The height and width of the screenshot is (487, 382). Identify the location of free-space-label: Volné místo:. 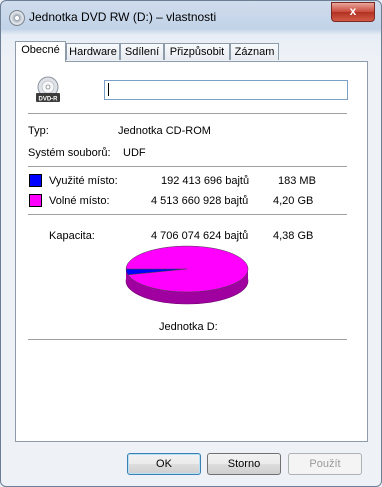
(79, 201).